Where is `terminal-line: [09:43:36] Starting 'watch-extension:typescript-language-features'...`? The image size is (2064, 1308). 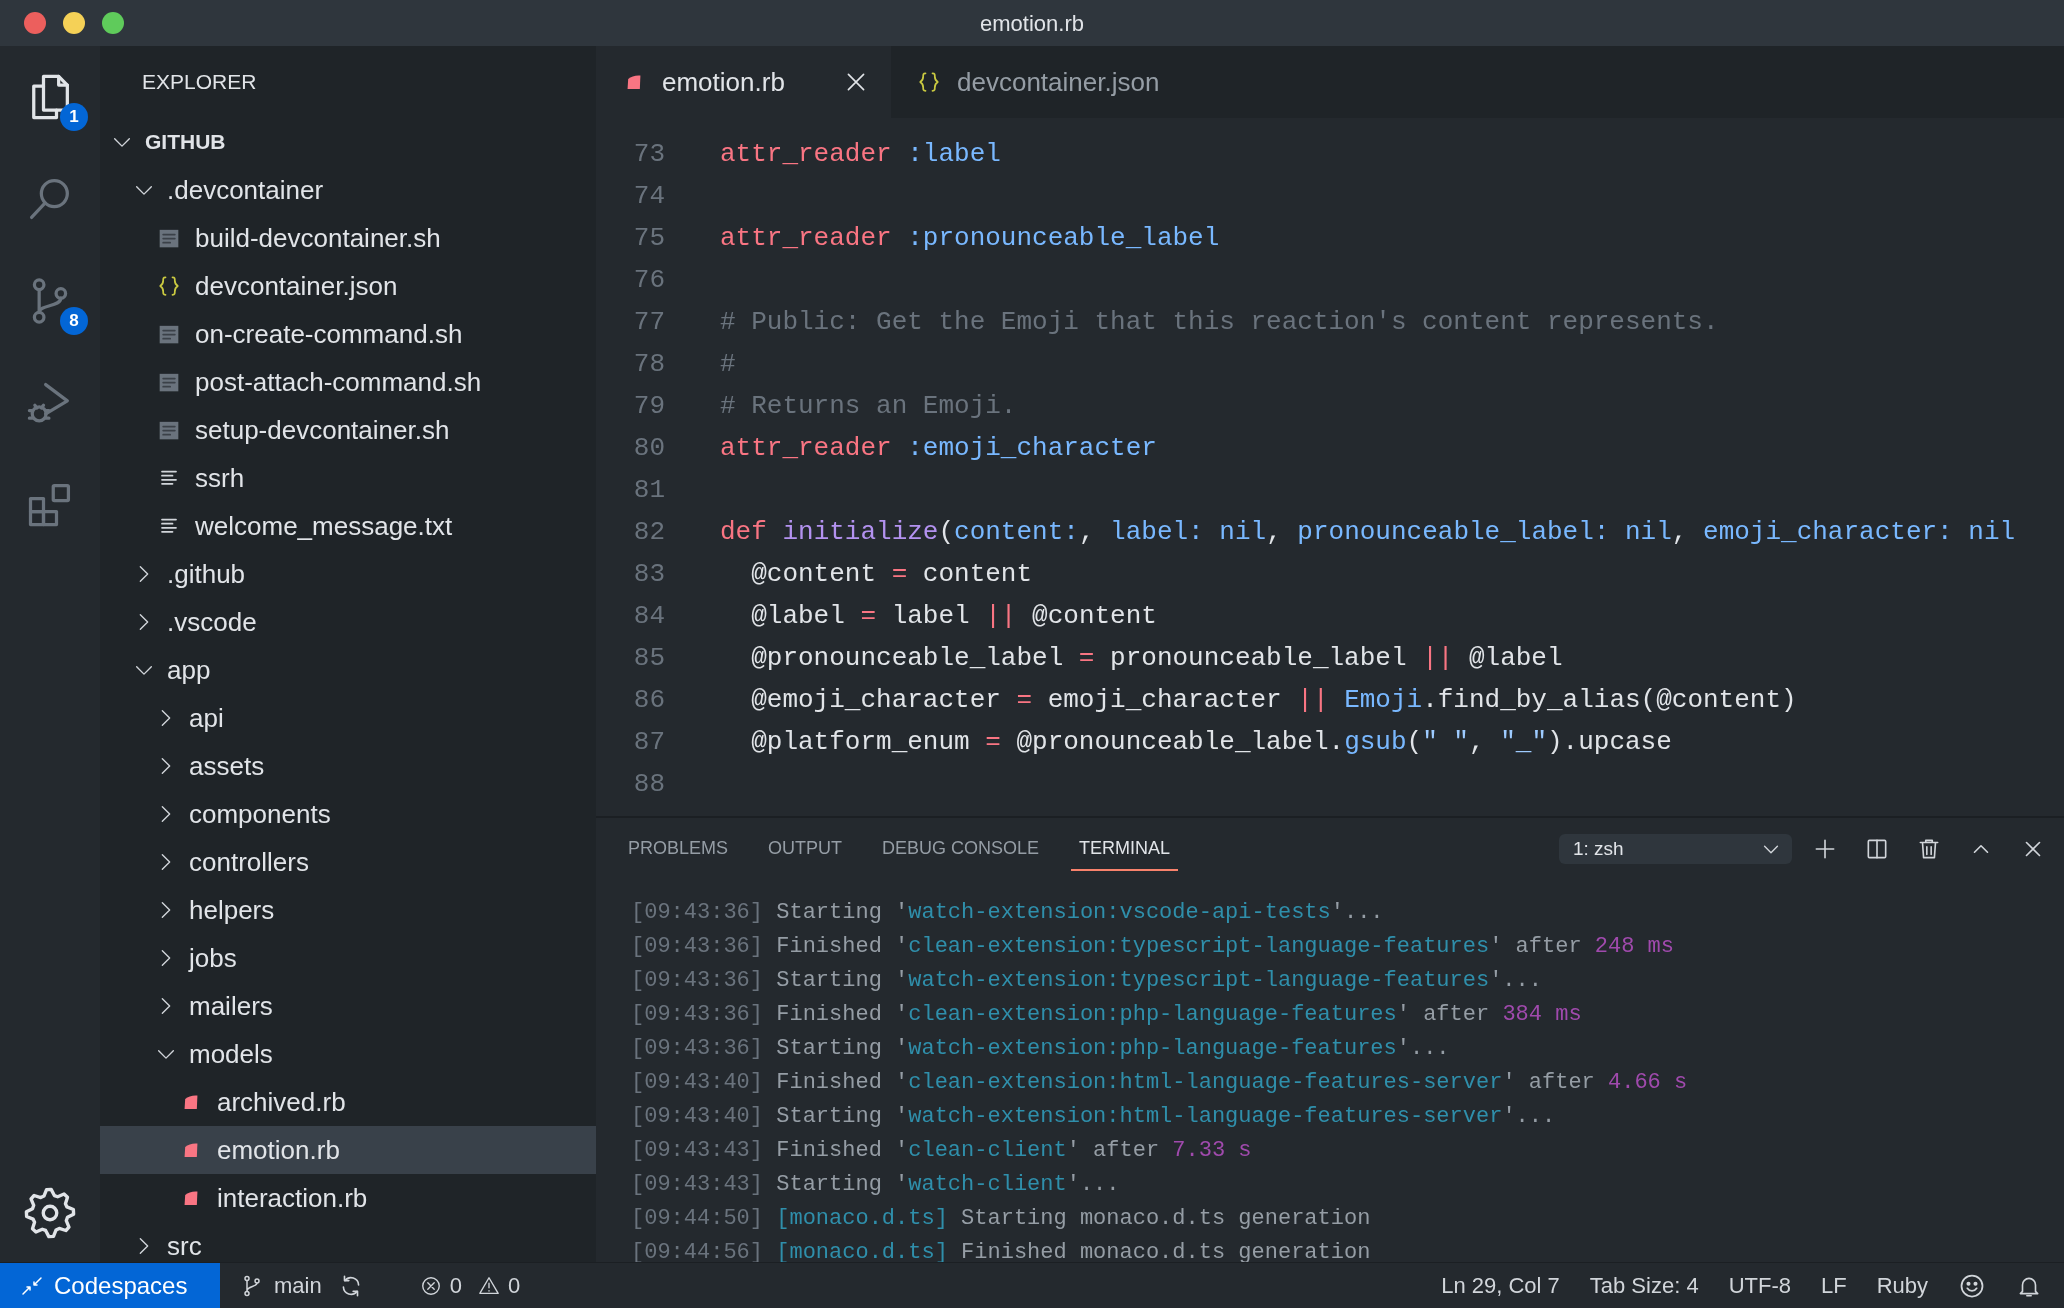
terminal-line: [09:43:36] Starting 'watch-extension:typescript-language-features'... is located at coordinates (1087, 981).